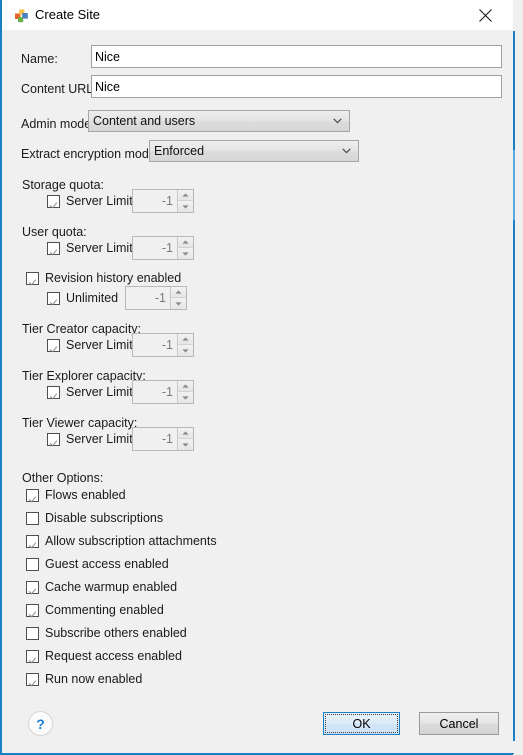 This screenshot has height=755, width=523. What do you see at coordinates (254, 151) in the screenshot?
I see `extract-encryption-mode-select: Enforced` at bounding box center [254, 151].